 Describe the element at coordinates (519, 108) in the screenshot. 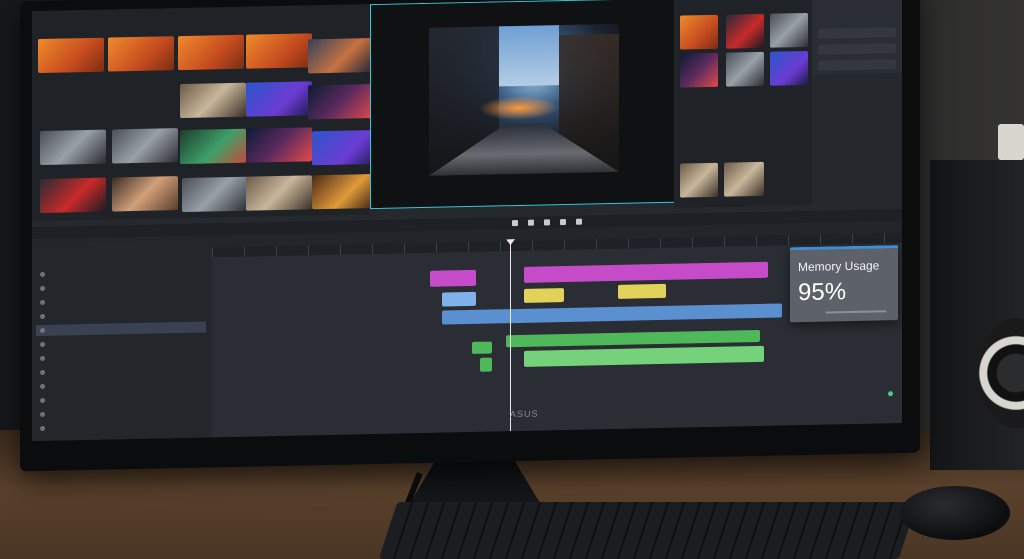

I see `viewer-street-lights` at that location.